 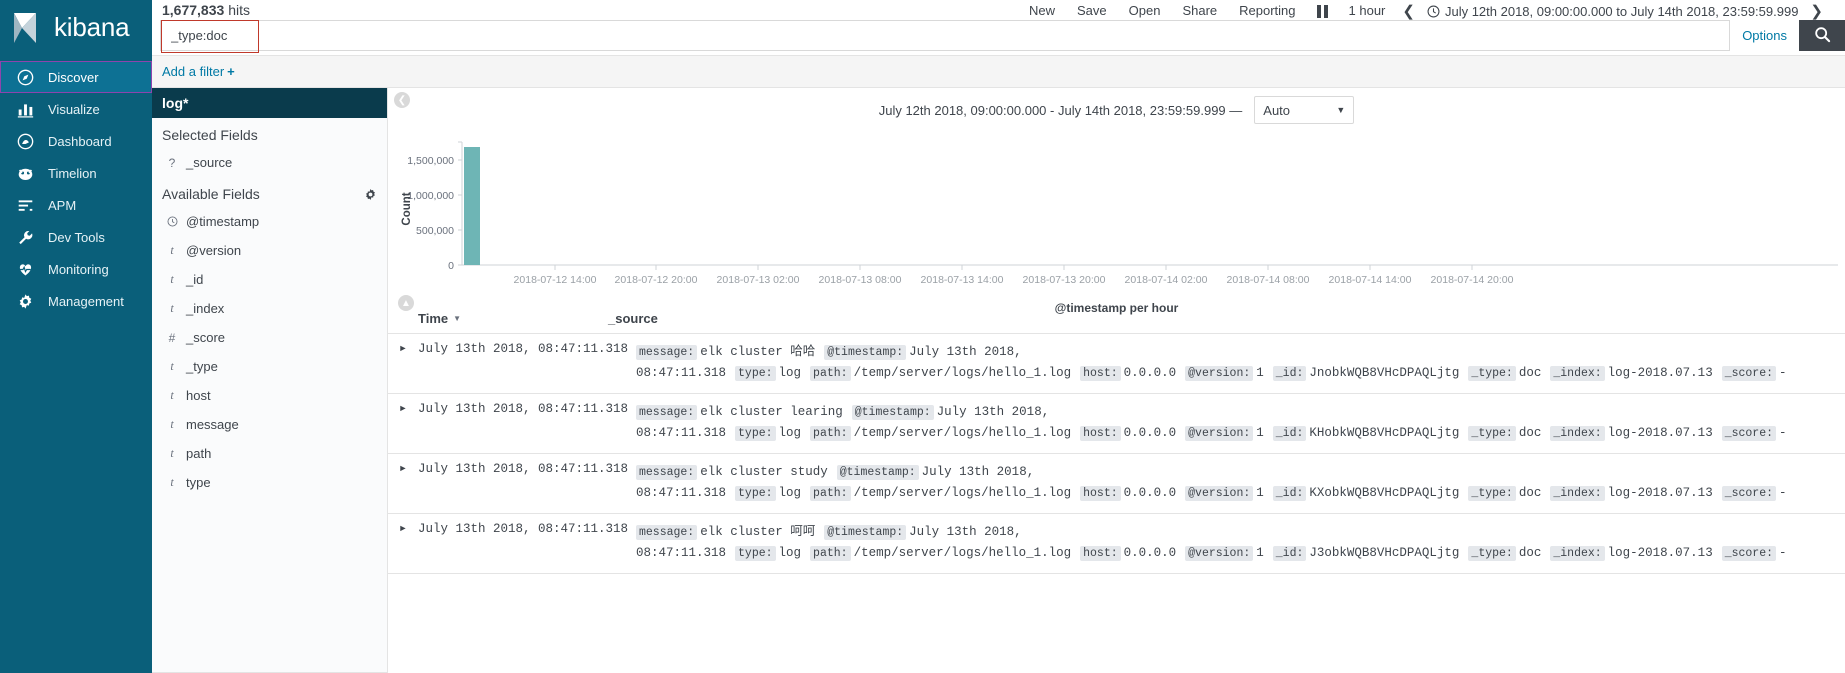 I want to click on sidebar-item-label: APM, so click(x=62, y=205).